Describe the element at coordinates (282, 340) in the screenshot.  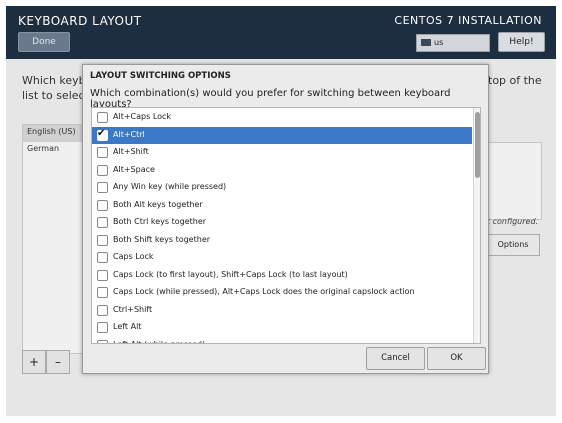
I see `option-row: Left Alt (while pressed)` at that location.